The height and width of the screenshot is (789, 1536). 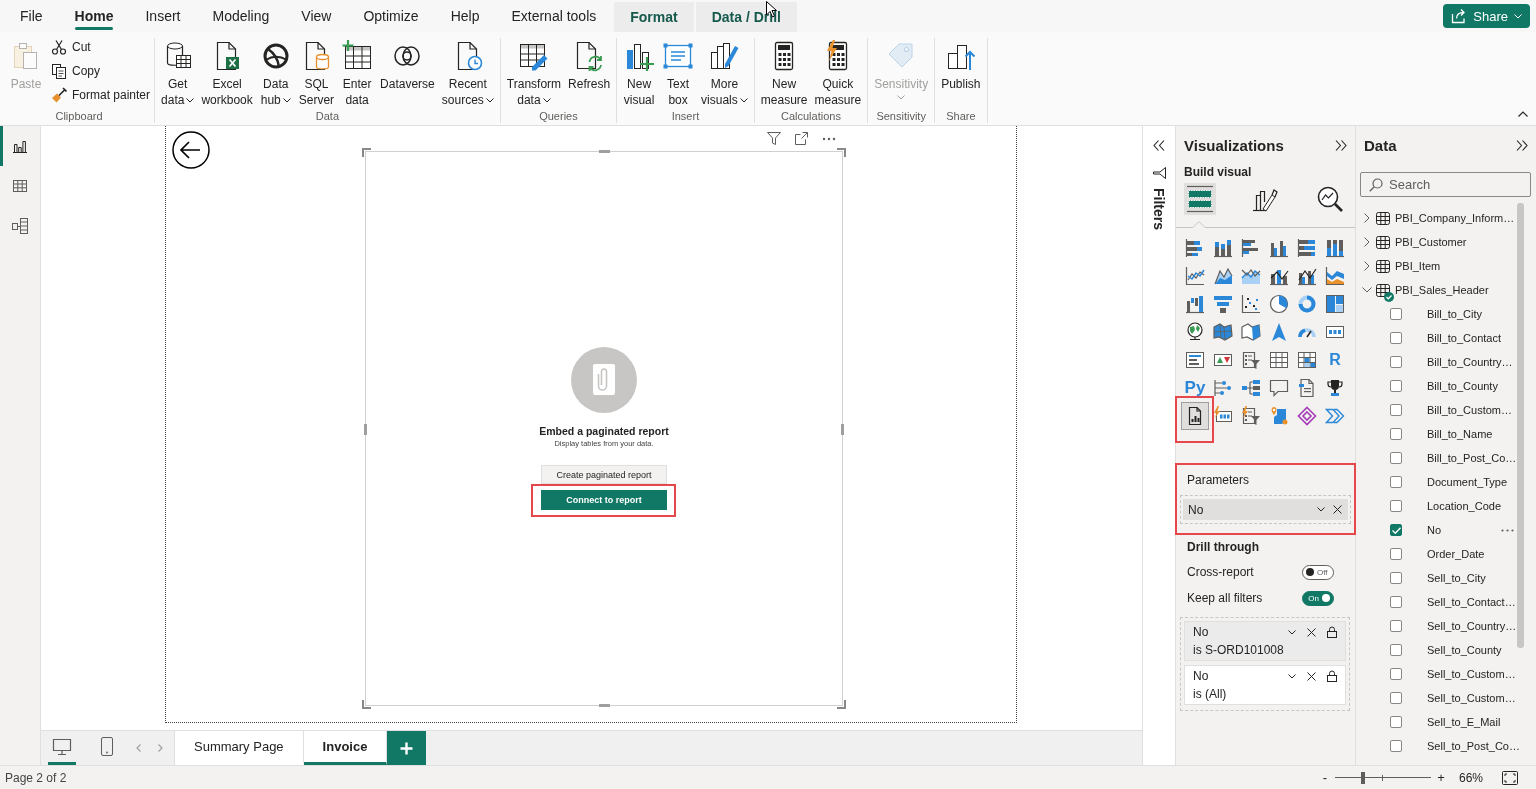 What do you see at coordinates (1307, 276) in the screenshot?
I see `line-and-column-chart-icon` at bounding box center [1307, 276].